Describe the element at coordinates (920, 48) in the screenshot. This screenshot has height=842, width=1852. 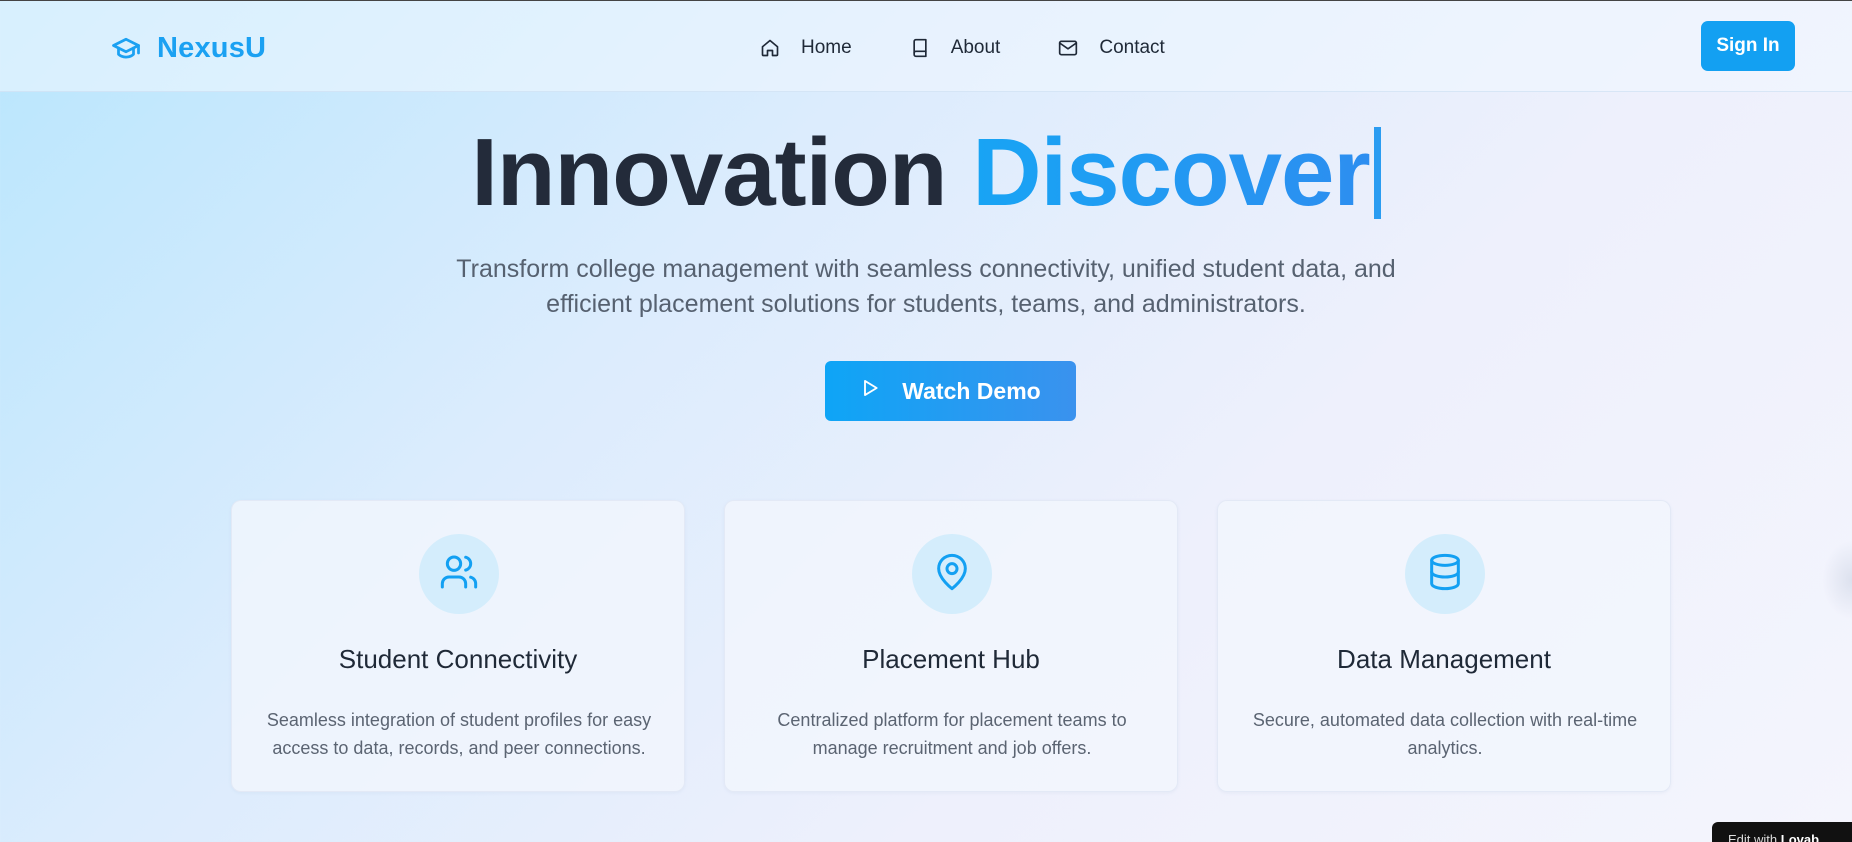
I see `book-icon` at that location.